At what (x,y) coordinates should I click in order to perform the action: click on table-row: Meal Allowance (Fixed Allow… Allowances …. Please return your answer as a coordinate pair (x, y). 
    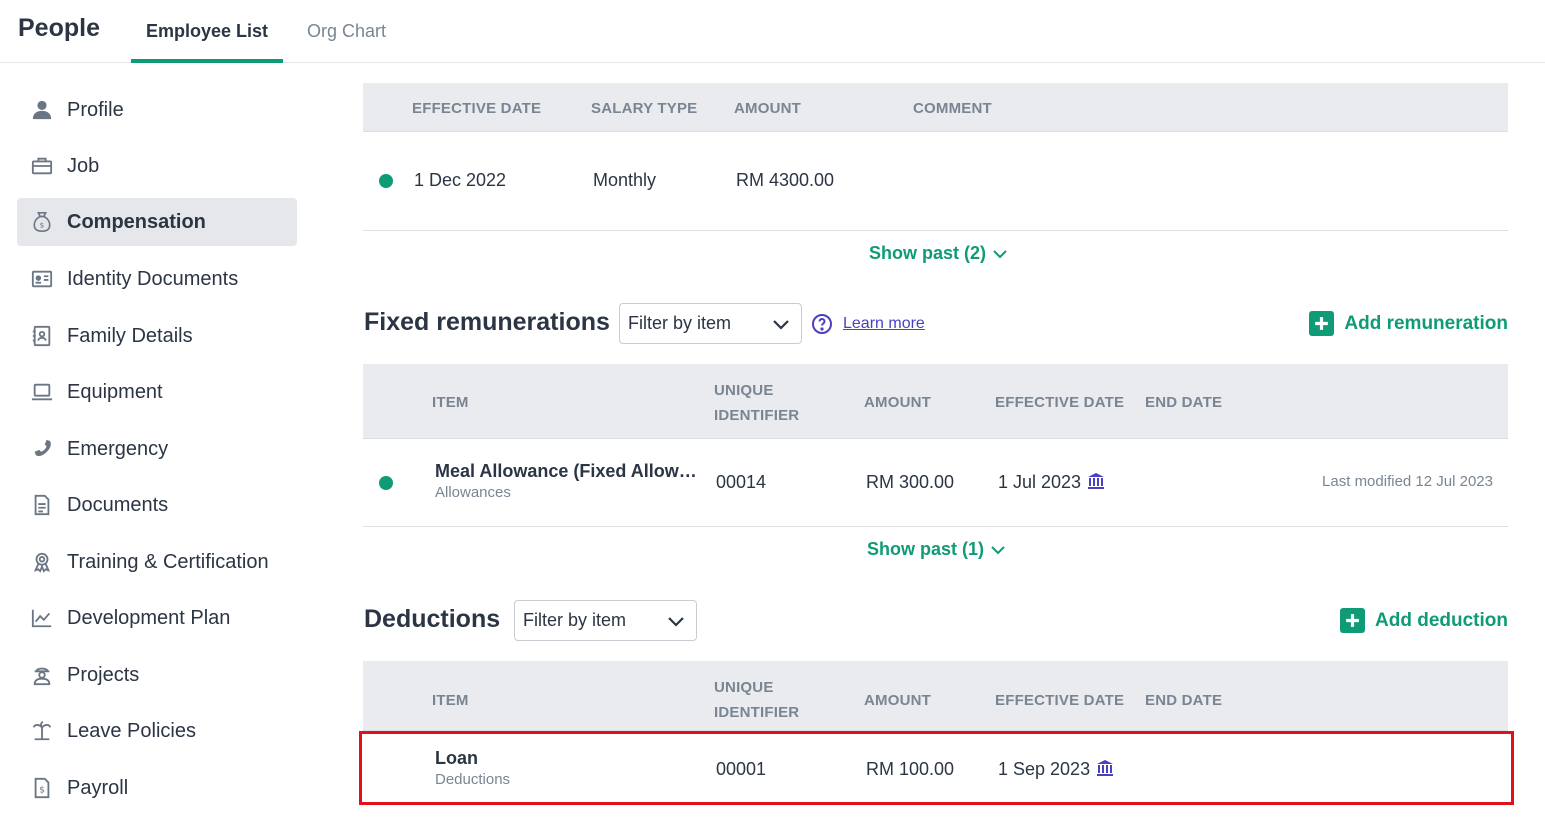
    Looking at the image, I should click on (935, 483).